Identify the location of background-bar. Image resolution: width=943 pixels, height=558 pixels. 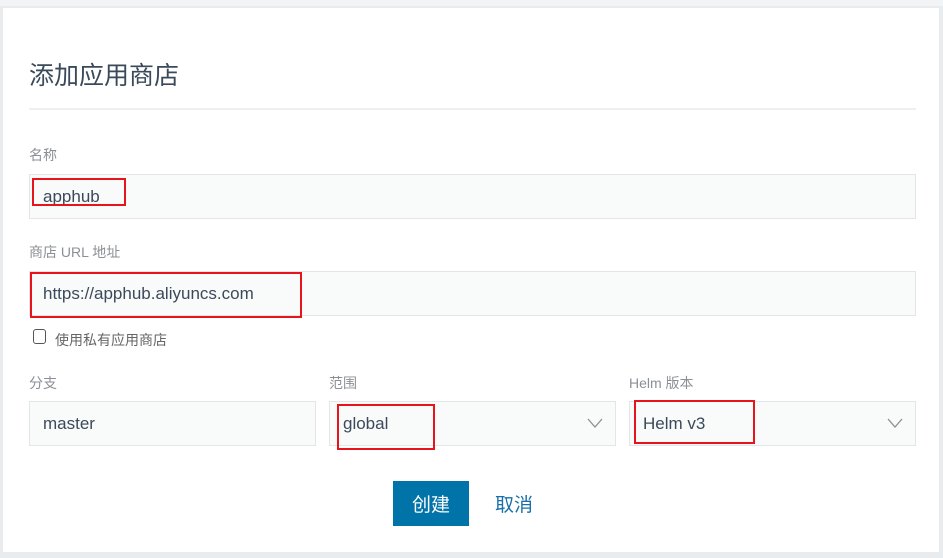
(471, 3).